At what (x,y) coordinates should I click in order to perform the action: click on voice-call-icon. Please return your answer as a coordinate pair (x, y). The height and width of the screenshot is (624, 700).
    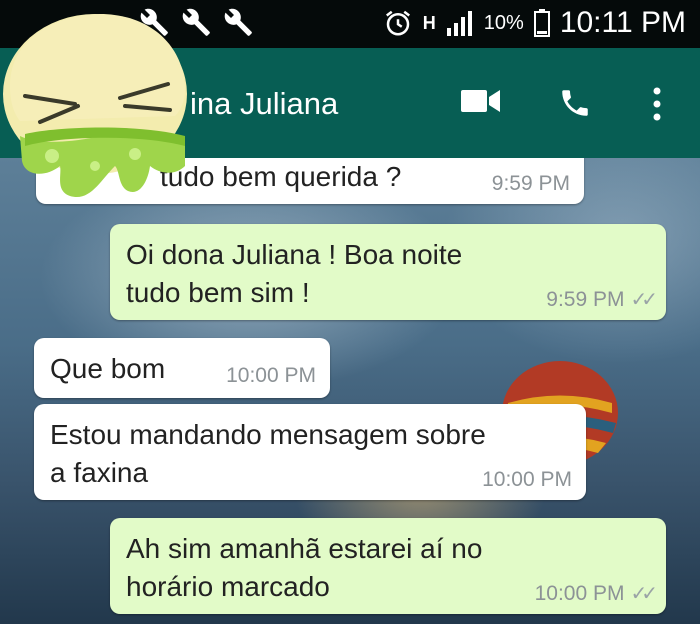
    Looking at the image, I should click on (575, 103).